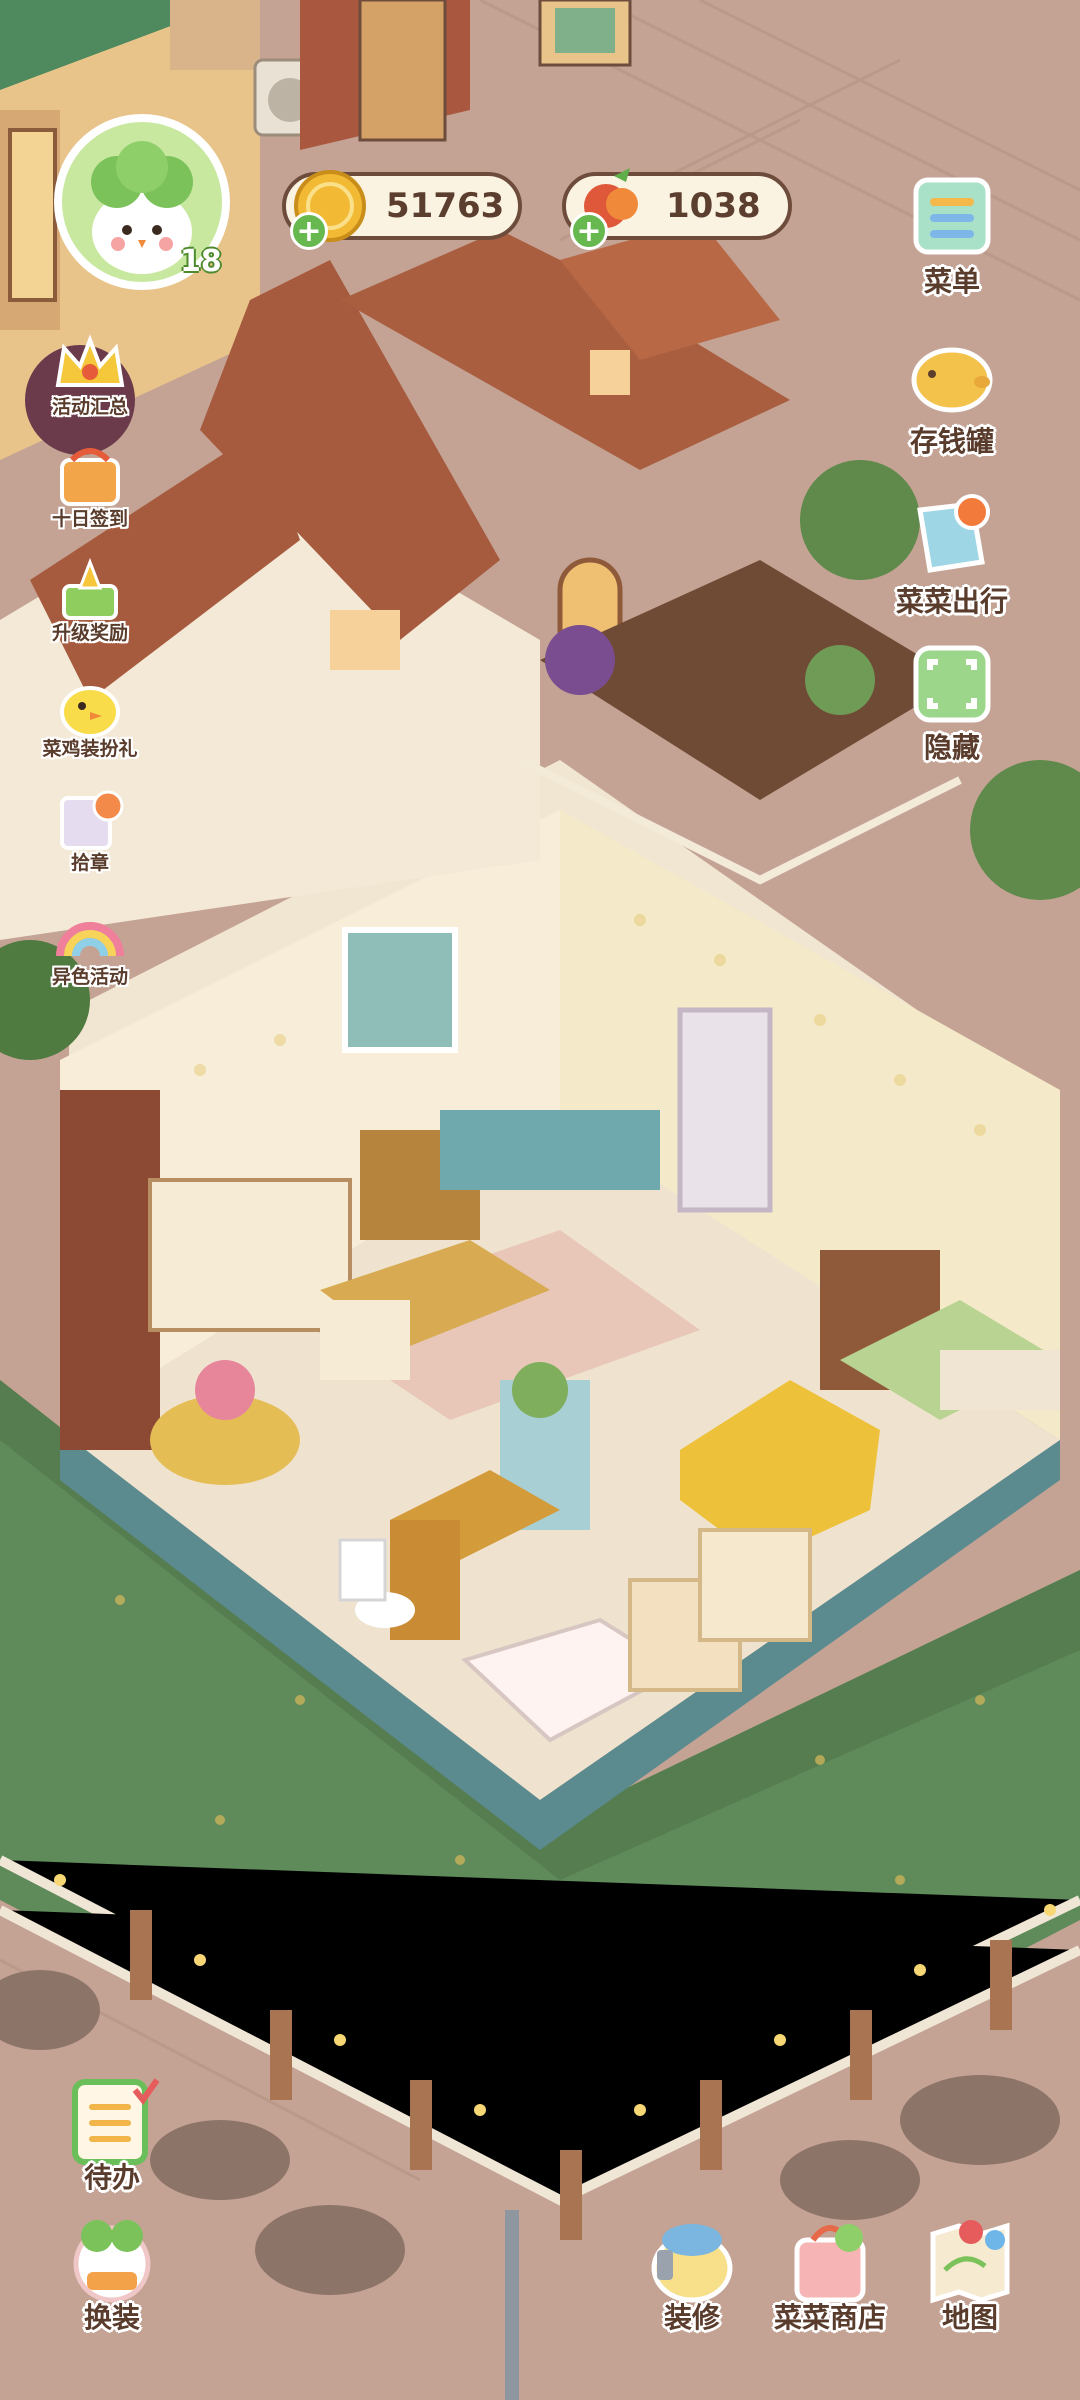 The width and height of the screenshot is (1080, 2400). Describe the element at coordinates (952, 441) in the screenshot. I see `menu-label: 存钱罐` at that location.